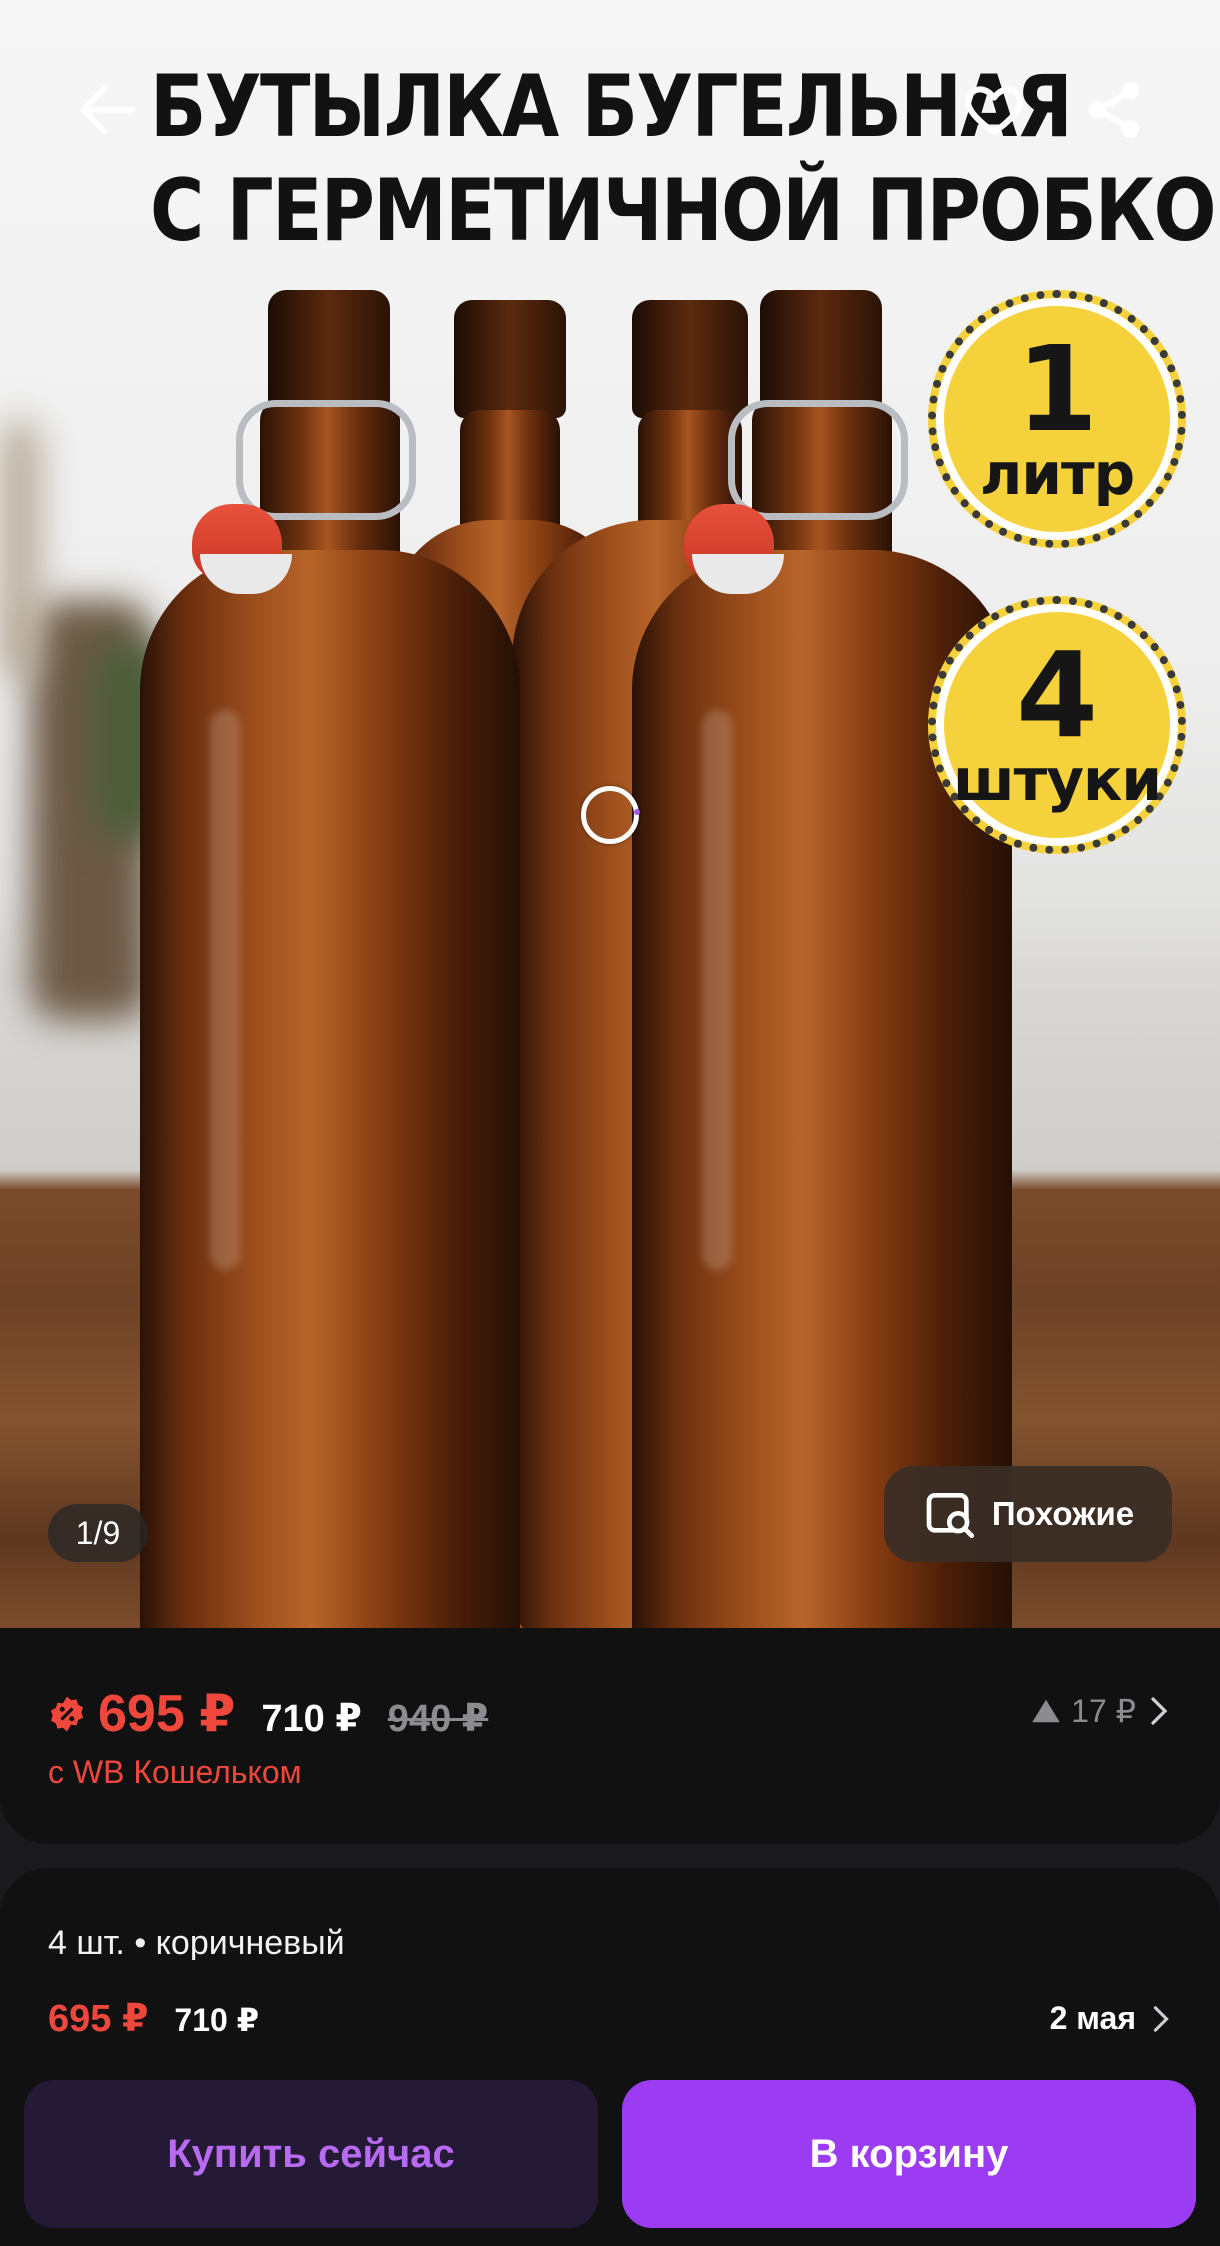 This screenshot has width=1220, height=2246. Describe the element at coordinates (20, 550) in the screenshot. I see `background-blur` at that location.